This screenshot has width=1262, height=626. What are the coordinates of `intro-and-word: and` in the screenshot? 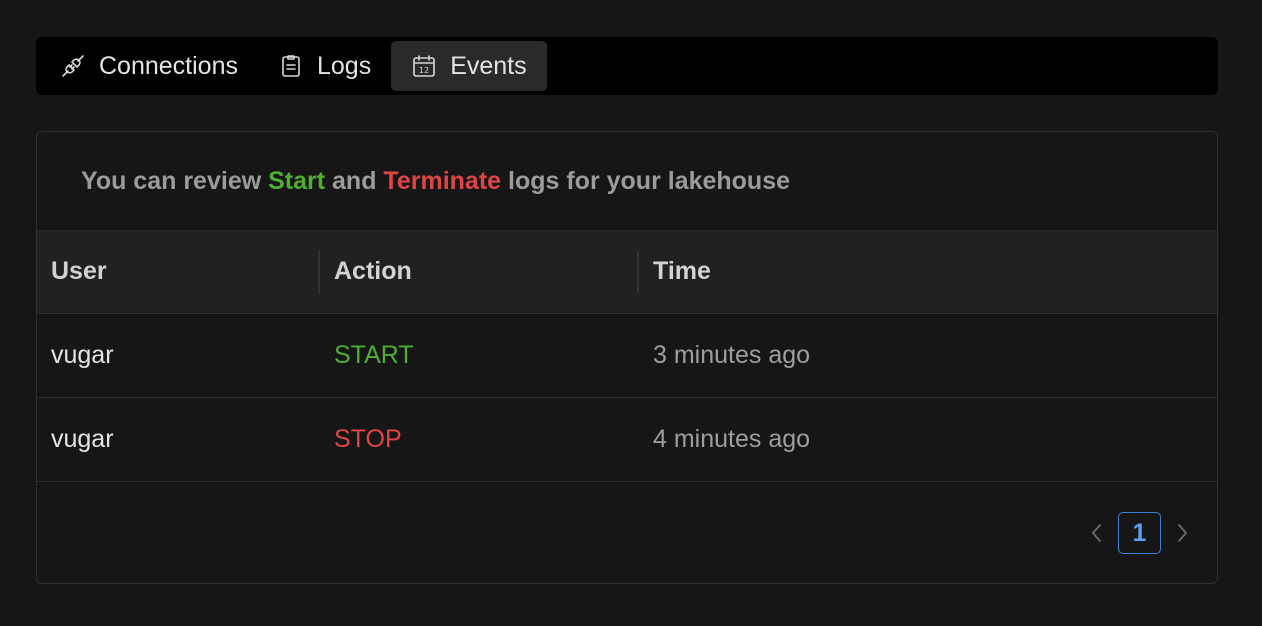 It's located at (354, 180).